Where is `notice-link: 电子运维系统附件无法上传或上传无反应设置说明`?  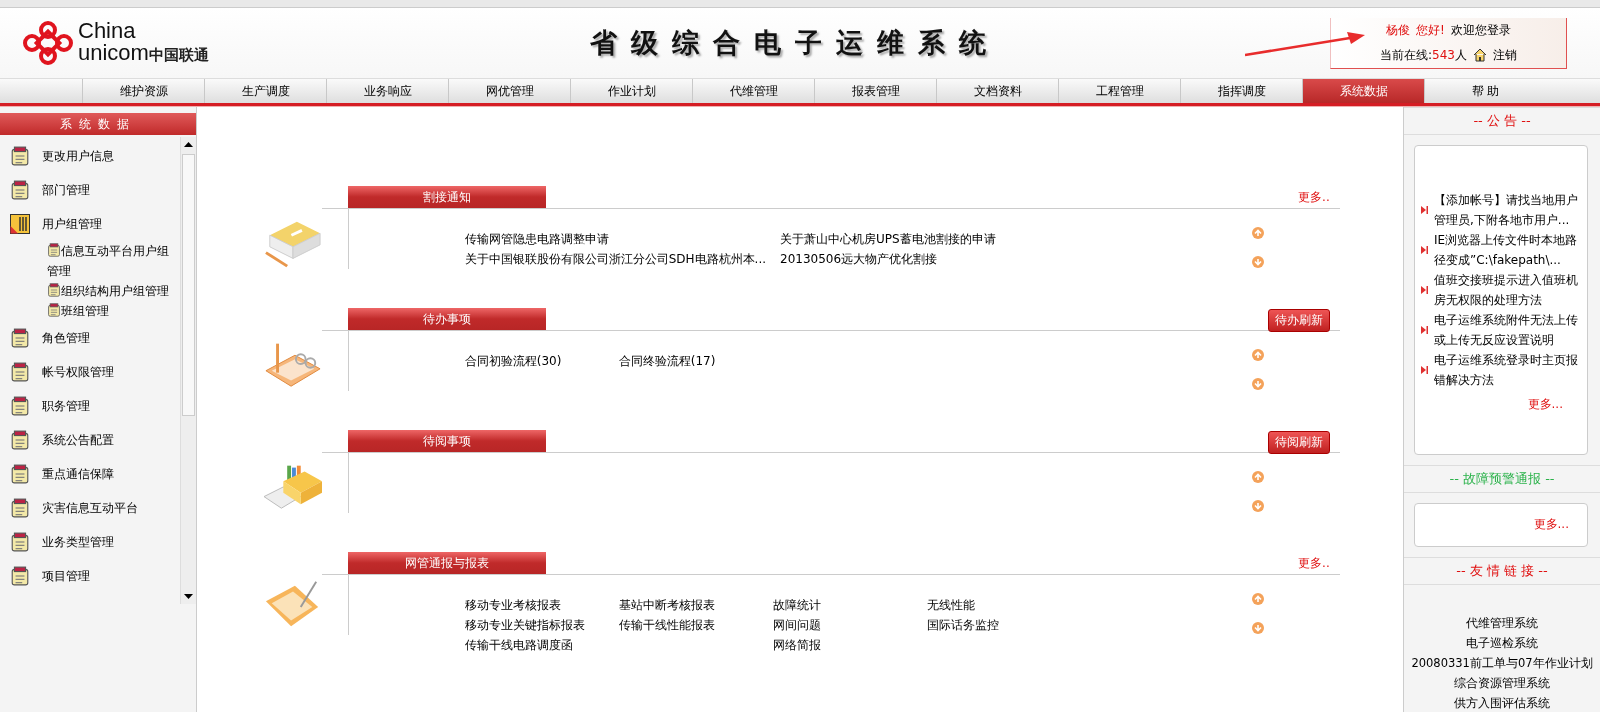 notice-link: 电子运维系统附件无法上传或上传无反应设置说明 is located at coordinates (1507, 330).